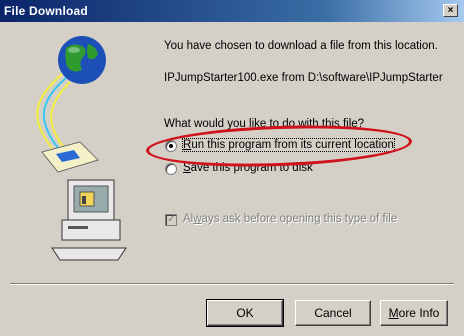 This screenshot has height=336, width=464. Describe the element at coordinates (299, 219) in the screenshot. I see `always-rest: ays ask before opening this type of file` at that location.